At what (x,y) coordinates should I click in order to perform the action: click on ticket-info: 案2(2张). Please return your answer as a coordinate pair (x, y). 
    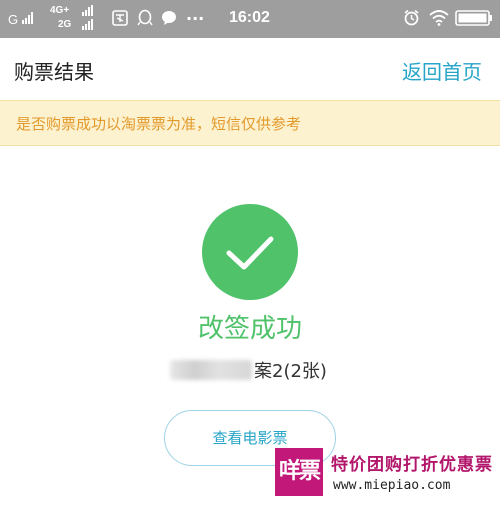
    Looking at the image, I should click on (248, 370).